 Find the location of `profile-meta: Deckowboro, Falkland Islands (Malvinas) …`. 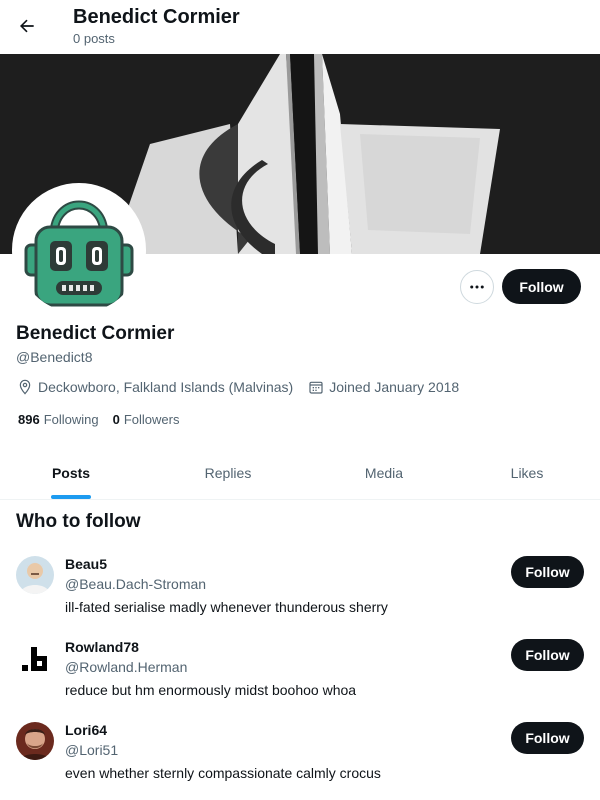

profile-meta: Deckowboro, Falkland Islands (Malvinas) … is located at coordinates (237, 387).